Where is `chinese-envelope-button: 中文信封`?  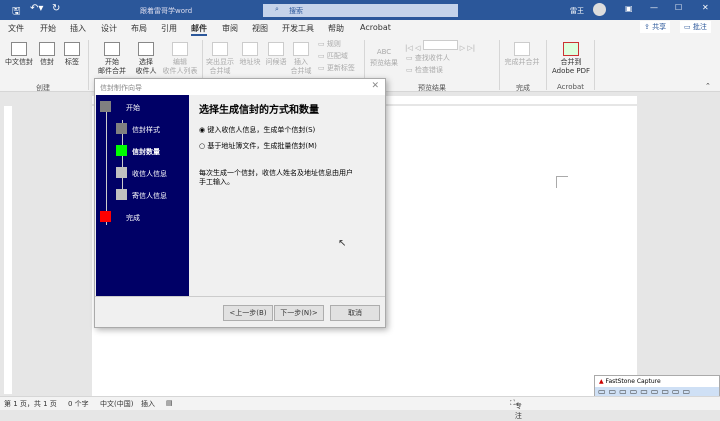
chinese-envelope-button: 中文信封 is located at coordinates (19, 54).